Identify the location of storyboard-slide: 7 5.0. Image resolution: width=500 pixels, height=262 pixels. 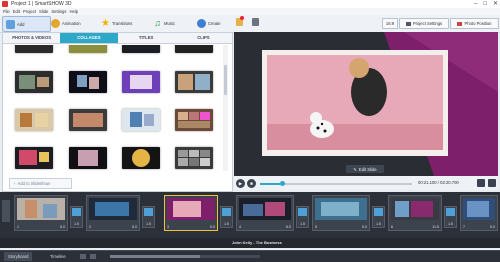
(479, 213).